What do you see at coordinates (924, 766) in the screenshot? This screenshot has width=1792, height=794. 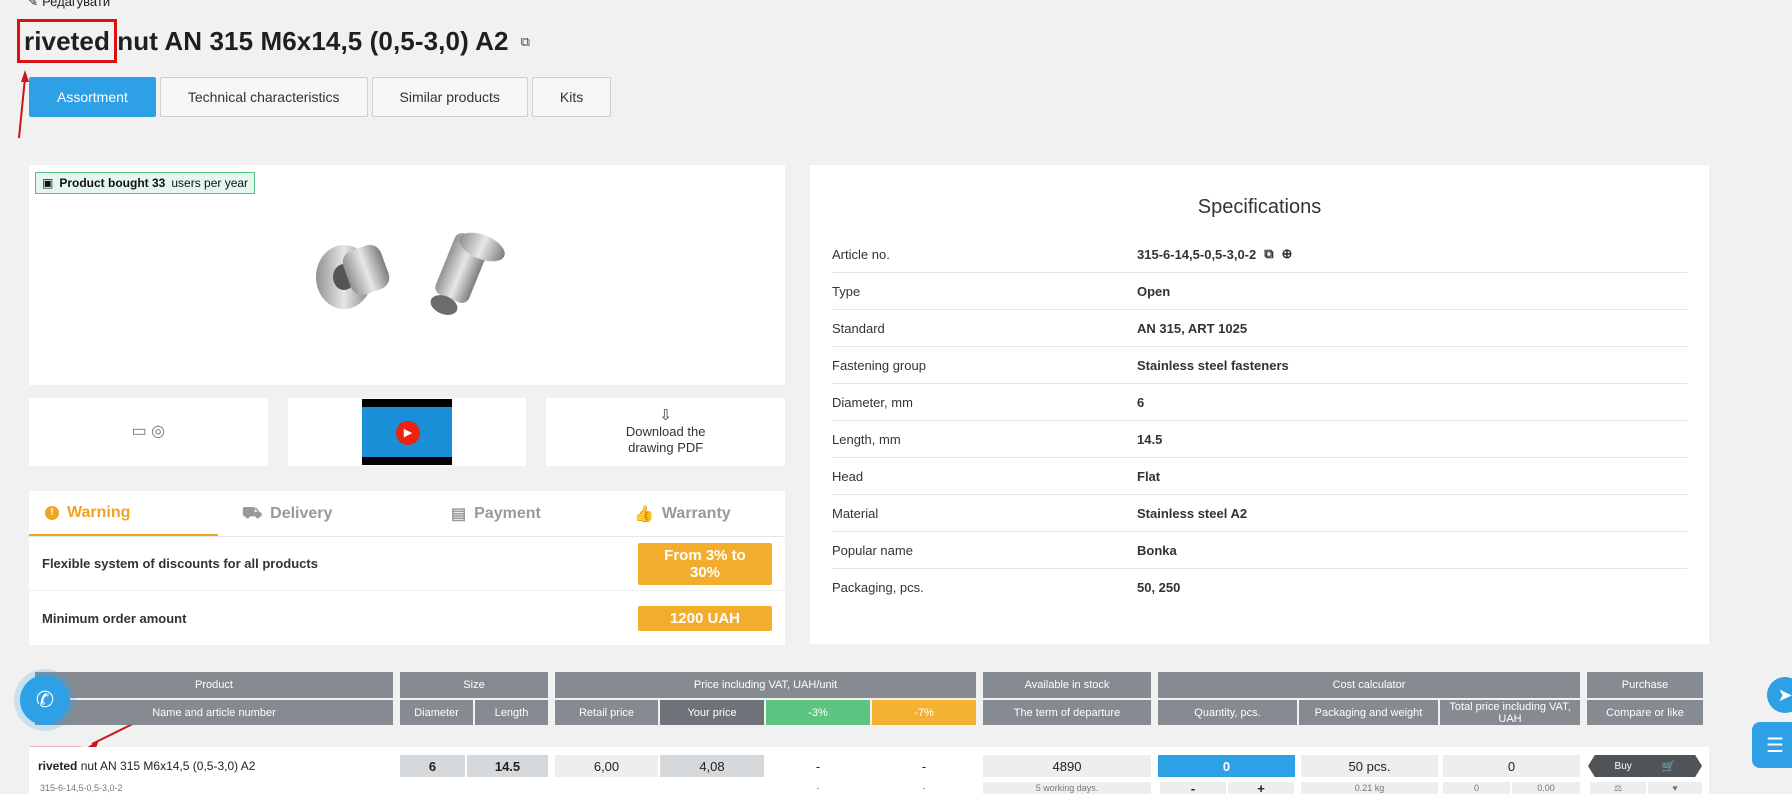 I see `cell-discount-7: -` at bounding box center [924, 766].